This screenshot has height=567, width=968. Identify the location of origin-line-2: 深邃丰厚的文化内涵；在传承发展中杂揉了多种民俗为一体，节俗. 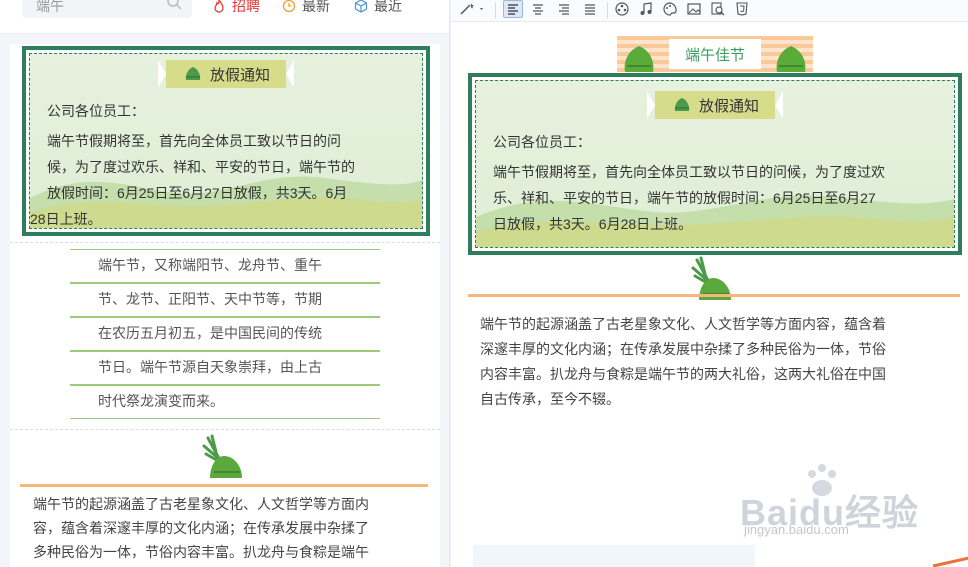
(683, 349).